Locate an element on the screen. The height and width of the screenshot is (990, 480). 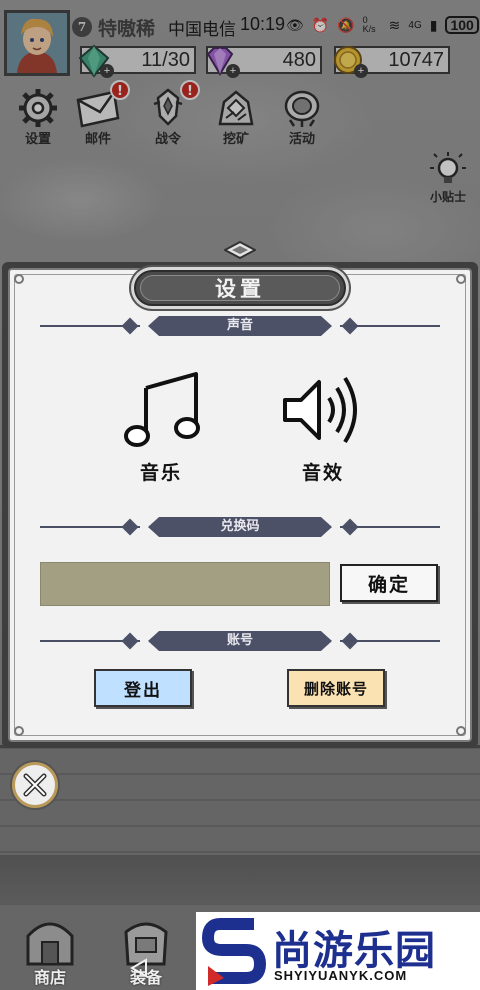
sfx-toggle: 音效 is located at coordinates (323, 426).